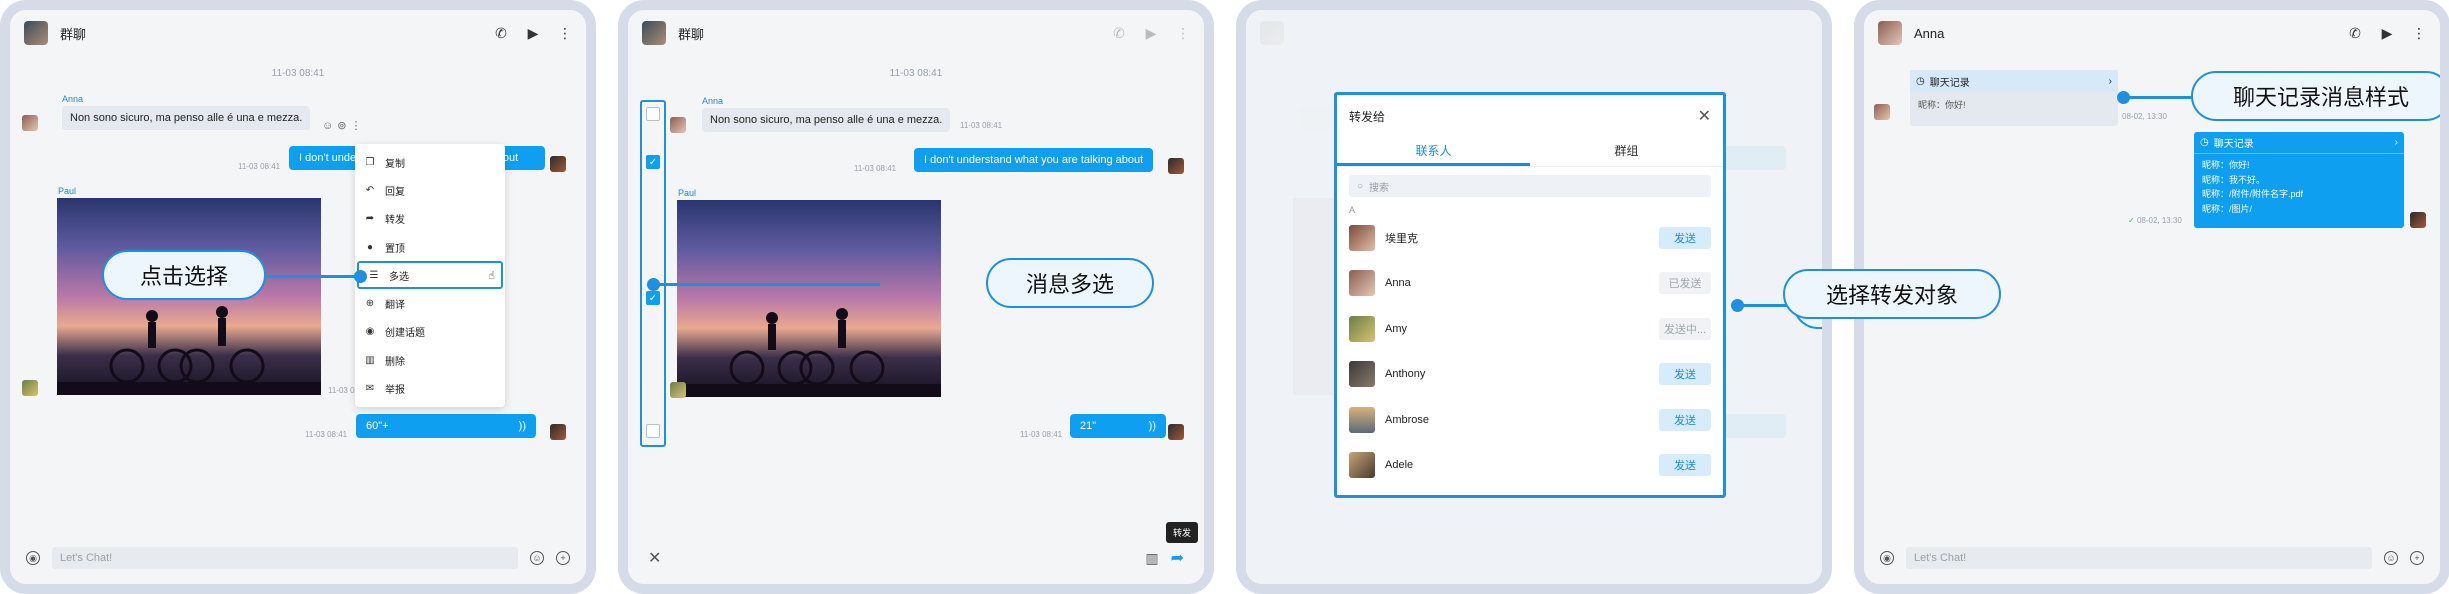  I want to click on read-check-icon: ✓, so click(2132, 220).